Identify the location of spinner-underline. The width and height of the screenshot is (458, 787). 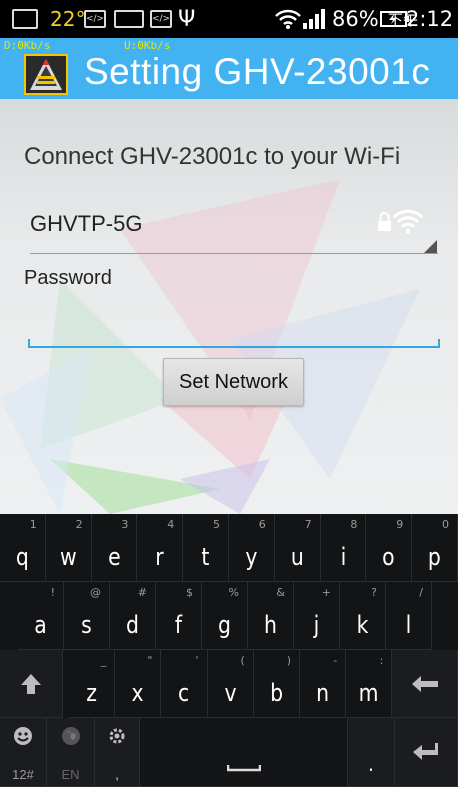
(234, 253).